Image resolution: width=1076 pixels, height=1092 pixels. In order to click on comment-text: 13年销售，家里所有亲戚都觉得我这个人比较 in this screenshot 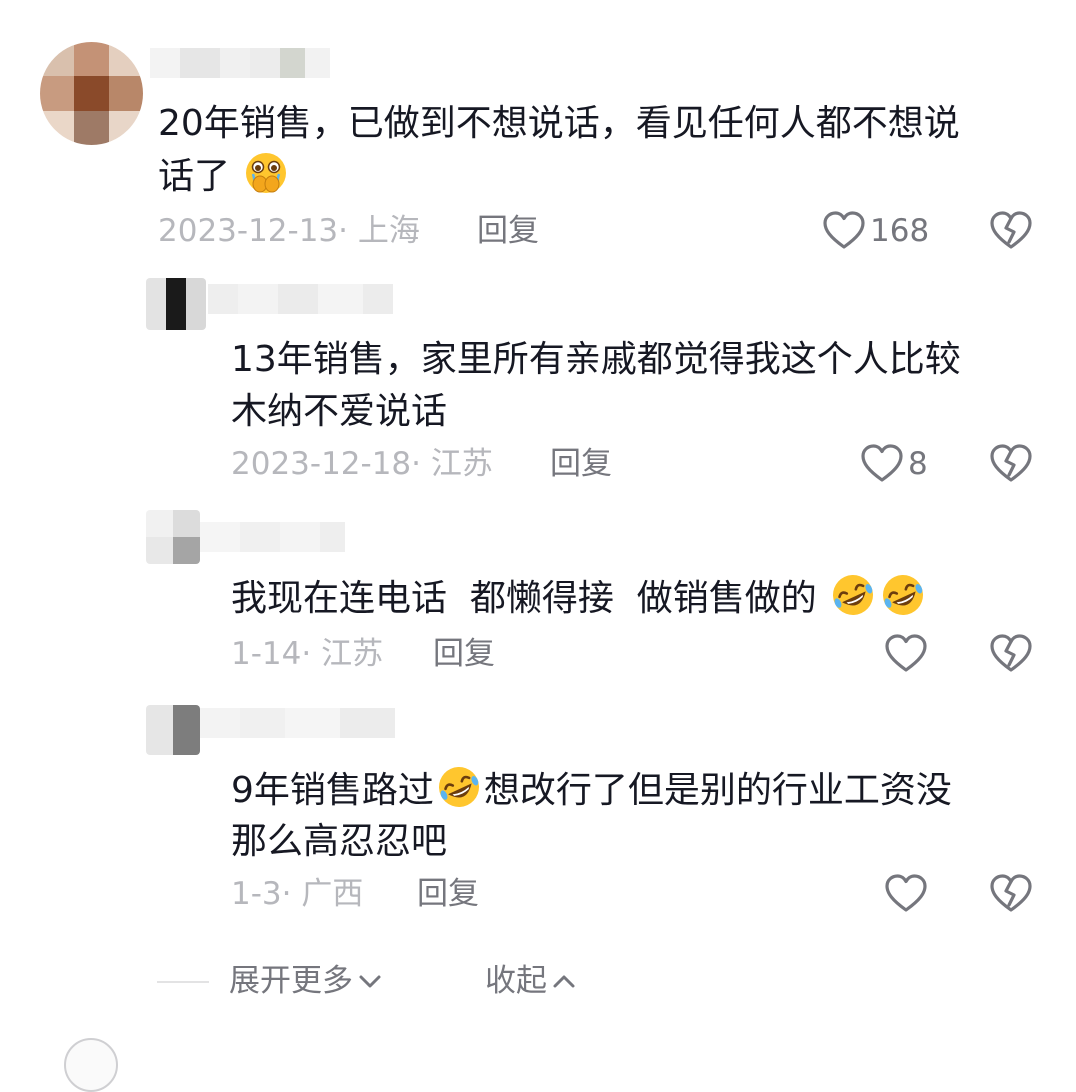, I will do `click(596, 360)`.